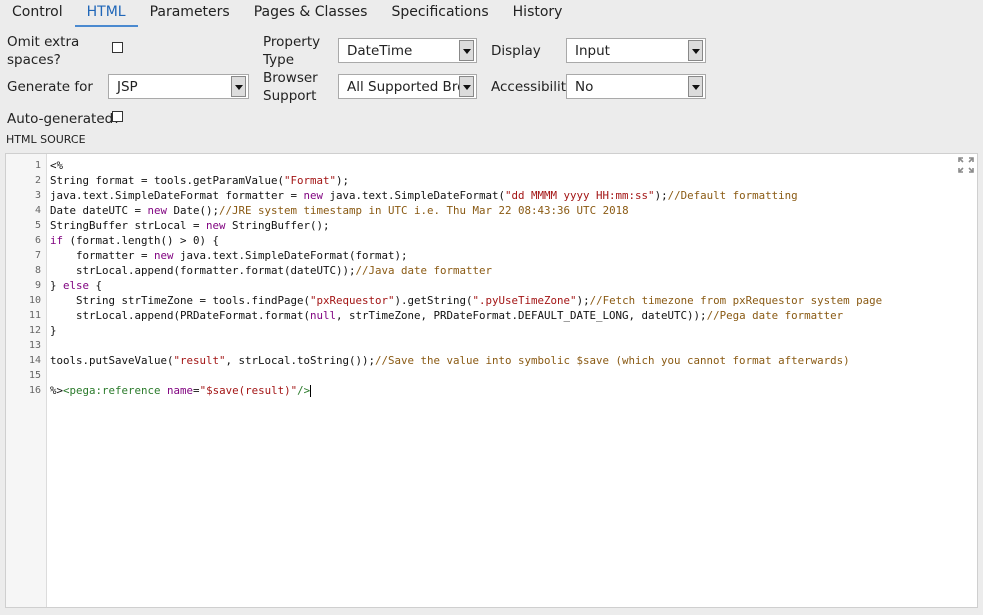 This screenshot has height=615, width=983. I want to click on omit-spaces-label-line2: spaces?, so click(34, 60).